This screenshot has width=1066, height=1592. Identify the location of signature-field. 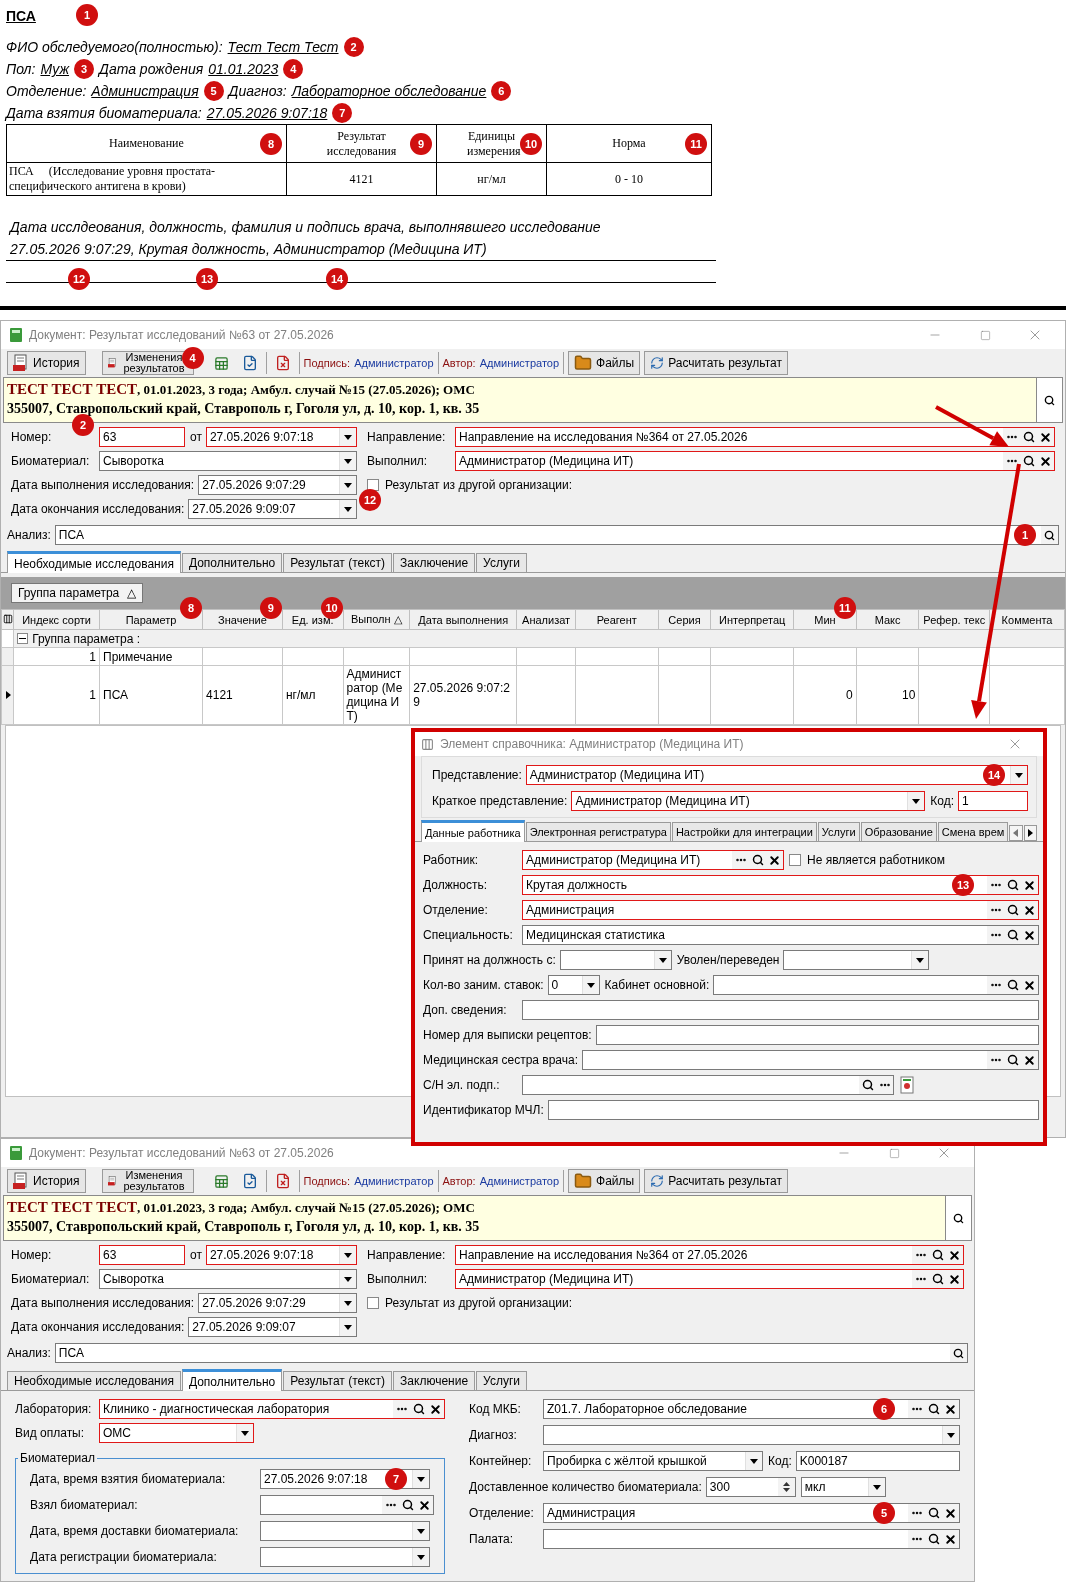
(708, 1085).